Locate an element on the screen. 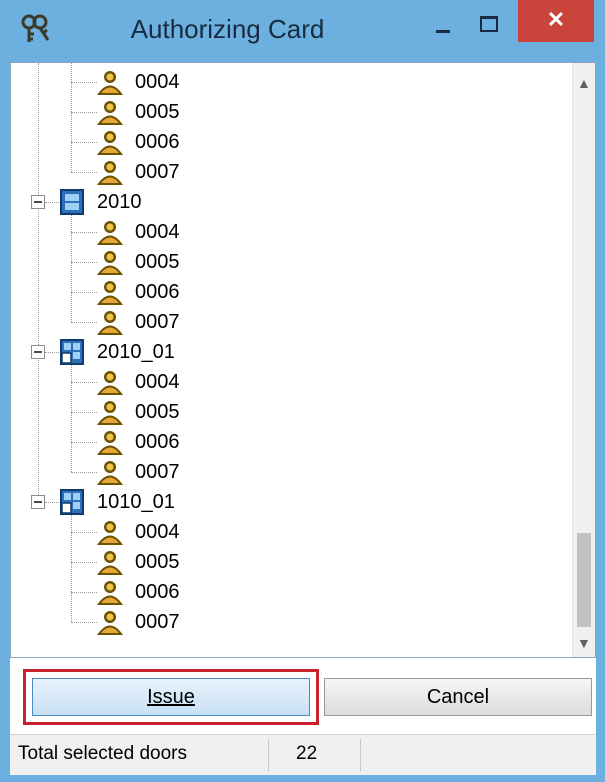 The image size is (605, 782). close-icon: ✕ is located at coordinates (556, 19).